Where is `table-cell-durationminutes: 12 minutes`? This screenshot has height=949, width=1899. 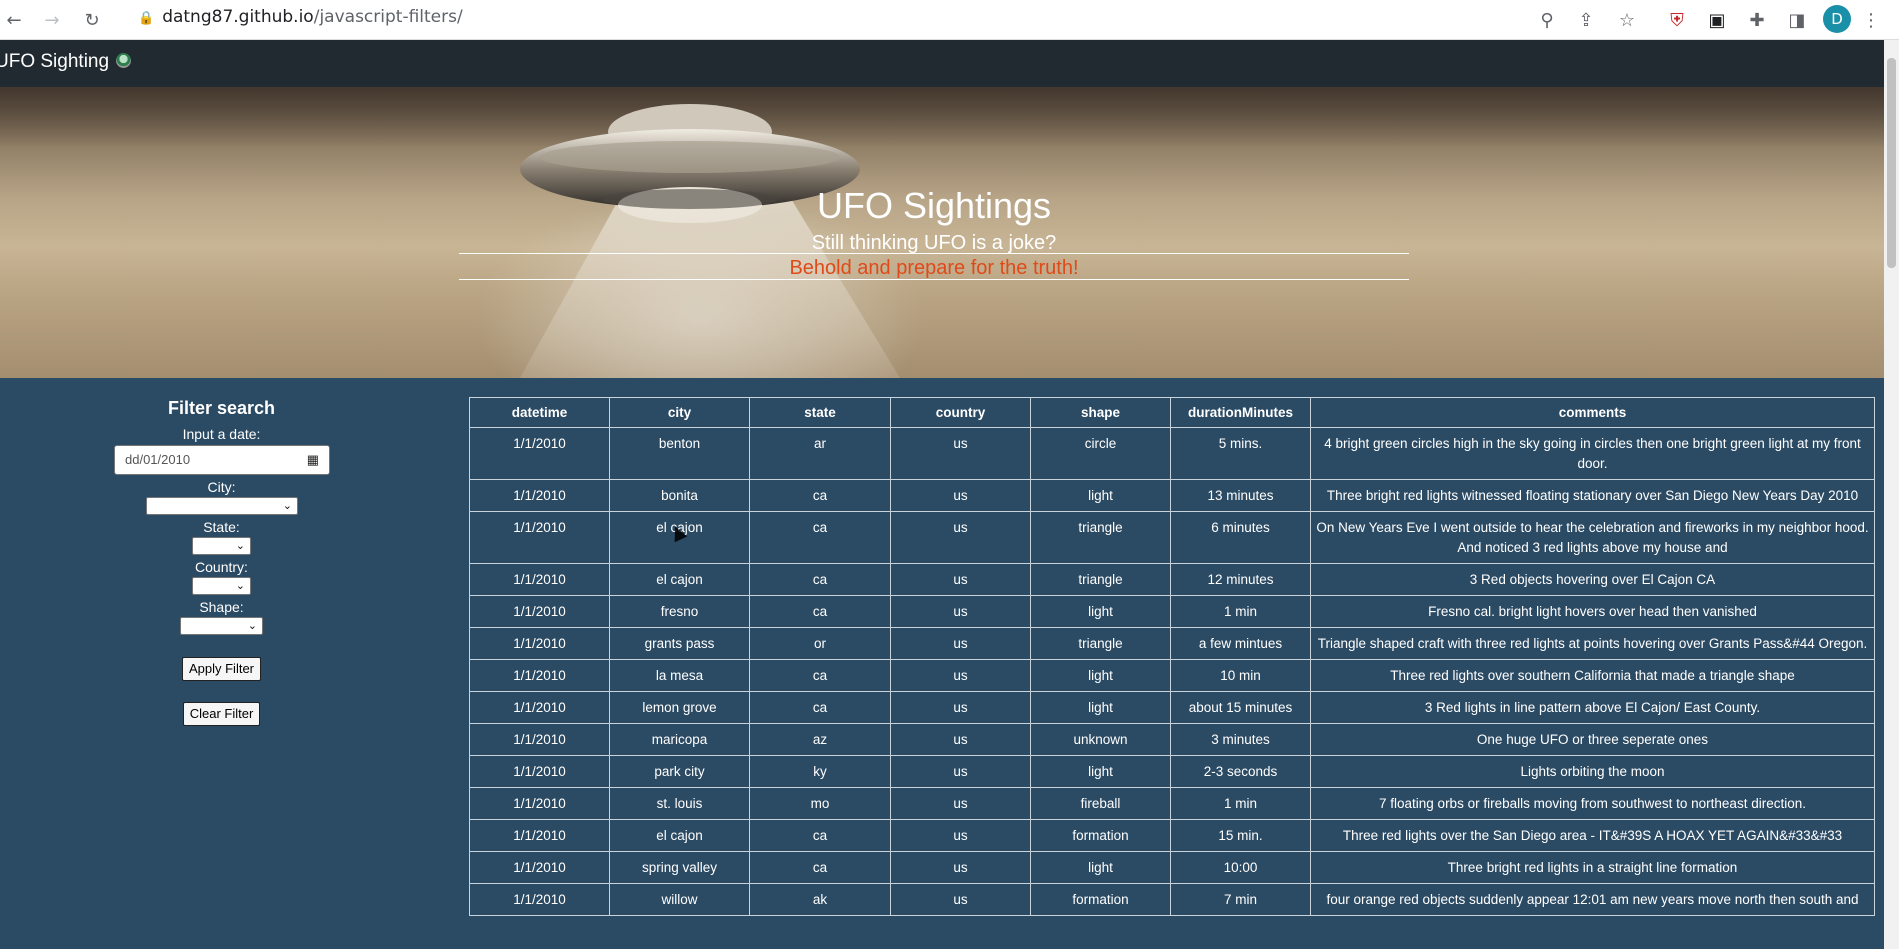 table-cell-durationminutes: 12 minutes is located at coordinates (1240, 579).